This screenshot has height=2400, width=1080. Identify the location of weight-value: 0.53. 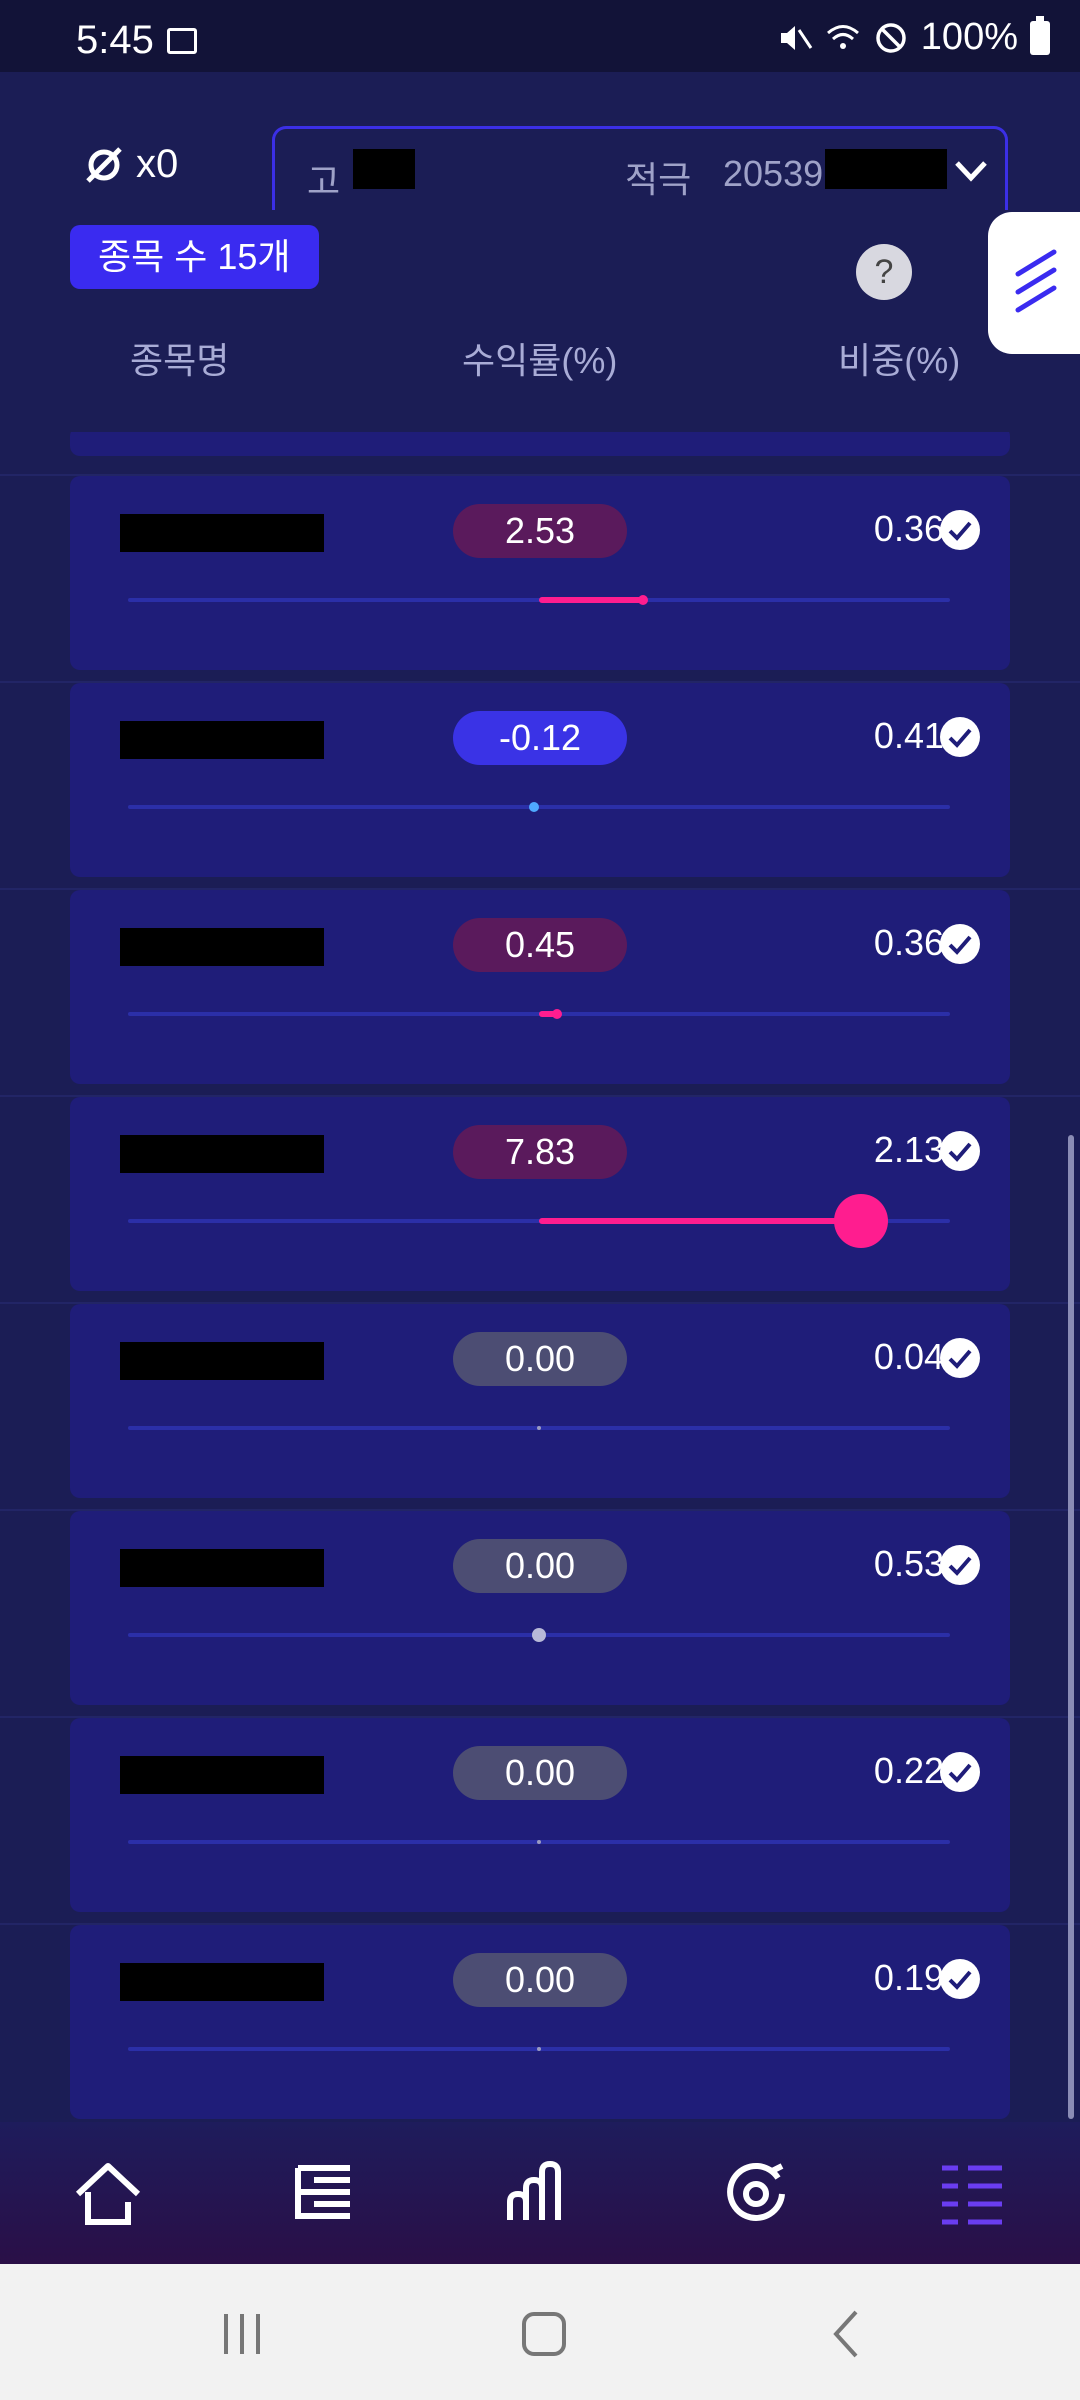
(908, 1563).